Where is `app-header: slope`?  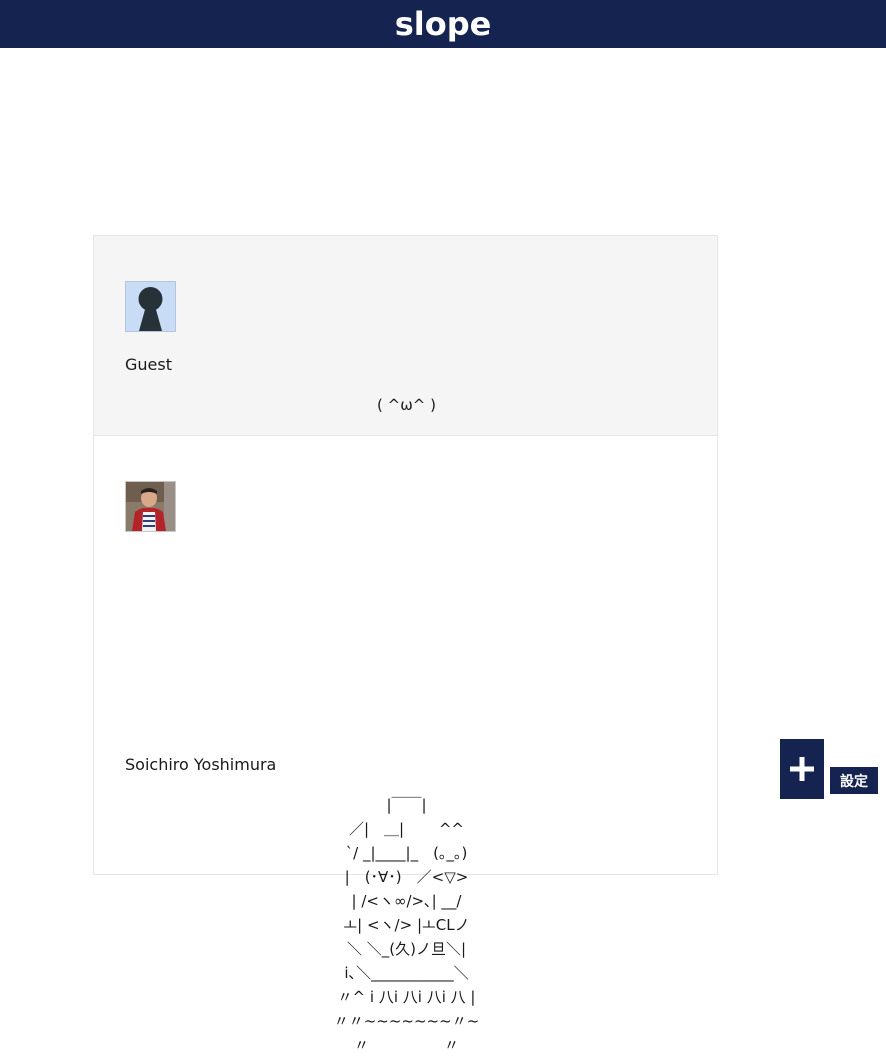
app-header: slope is located at coordinates (443, 24).